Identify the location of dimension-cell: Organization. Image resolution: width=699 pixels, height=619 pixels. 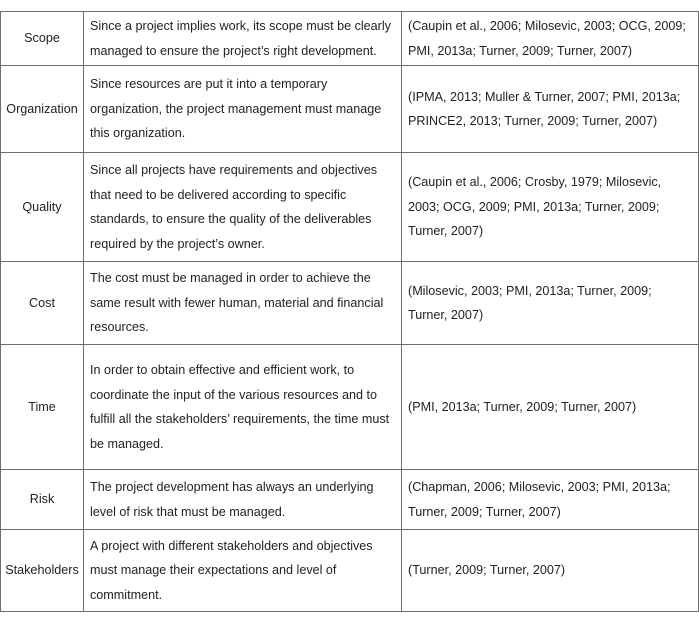
(42, 109).